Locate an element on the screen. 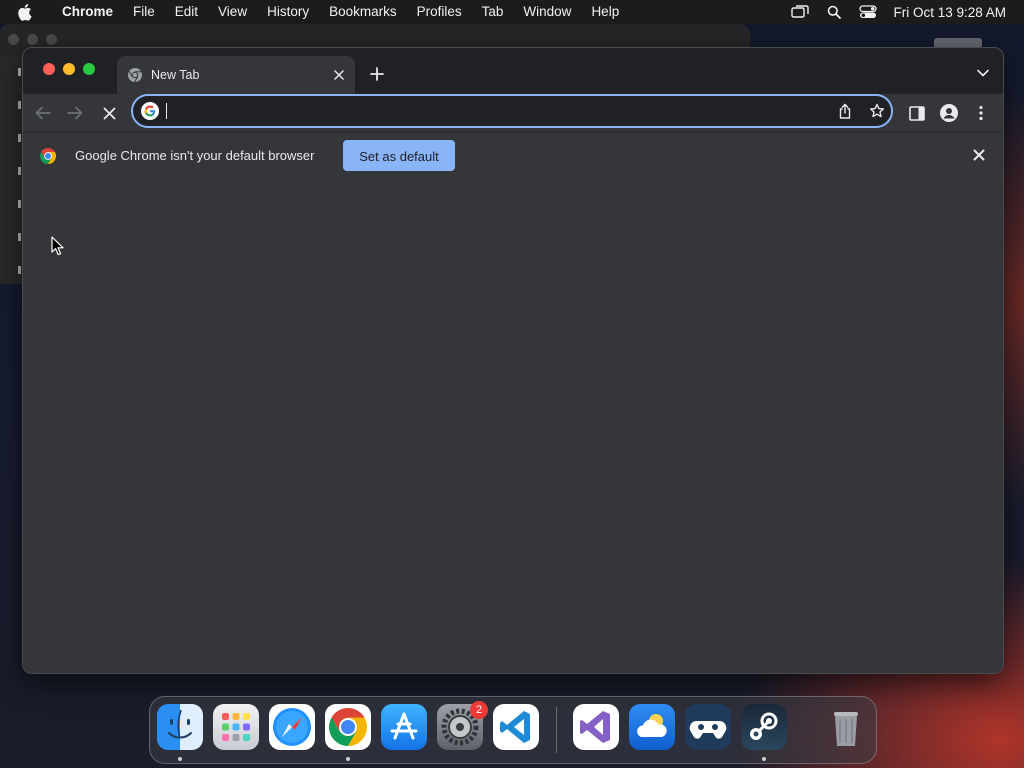 Image resolution: width=1024 pixels, height=768 pixels. window-traffic-lights is located at coordinates (69, 69).